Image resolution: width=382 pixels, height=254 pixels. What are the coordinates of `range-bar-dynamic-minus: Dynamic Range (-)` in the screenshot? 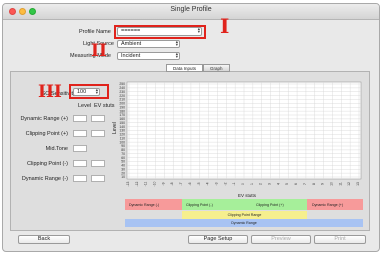 It's located at (153, 204).